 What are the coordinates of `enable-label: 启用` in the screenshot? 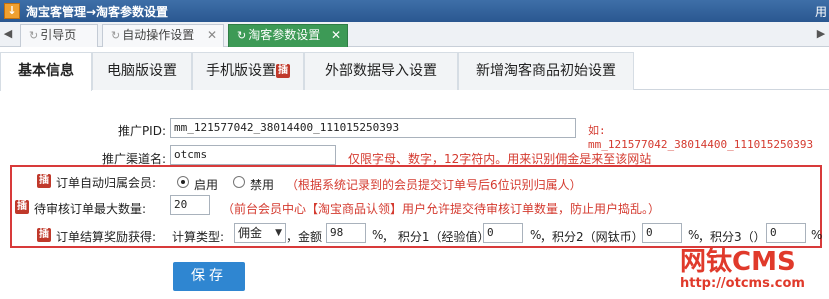 It's located at (206, 185).